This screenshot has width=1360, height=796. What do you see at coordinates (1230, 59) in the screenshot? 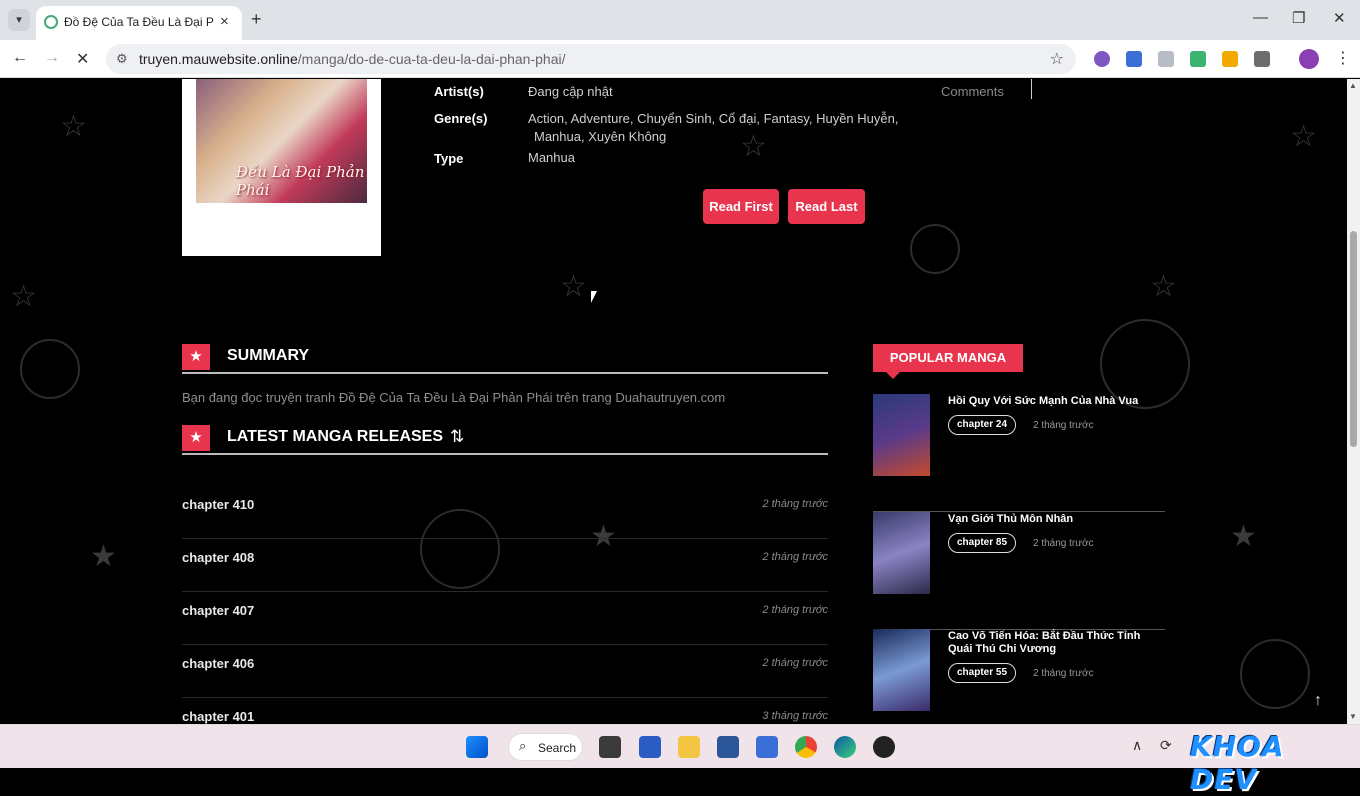
I see `extension-download-icon` at bounding box center [1230, 59].